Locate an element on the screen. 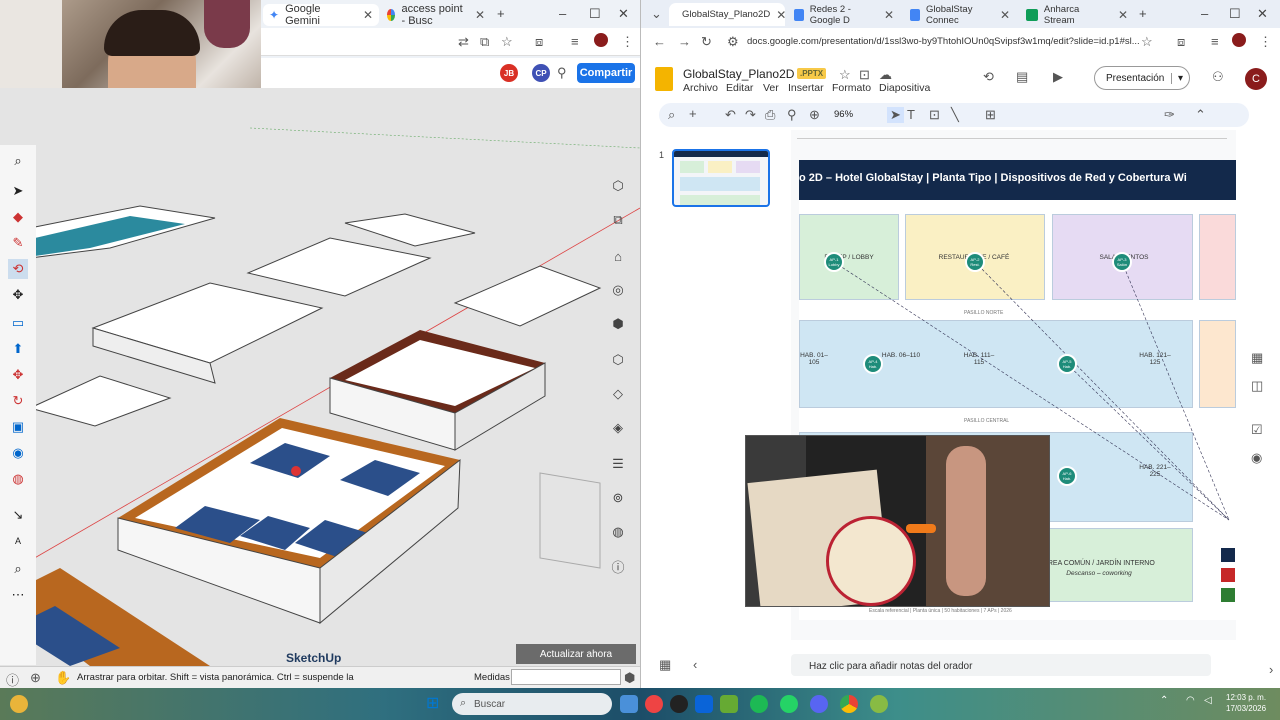 This screenshot has height=720, width=1280. expand-side-panel-icon: › is located at coordinates (1271, 669).